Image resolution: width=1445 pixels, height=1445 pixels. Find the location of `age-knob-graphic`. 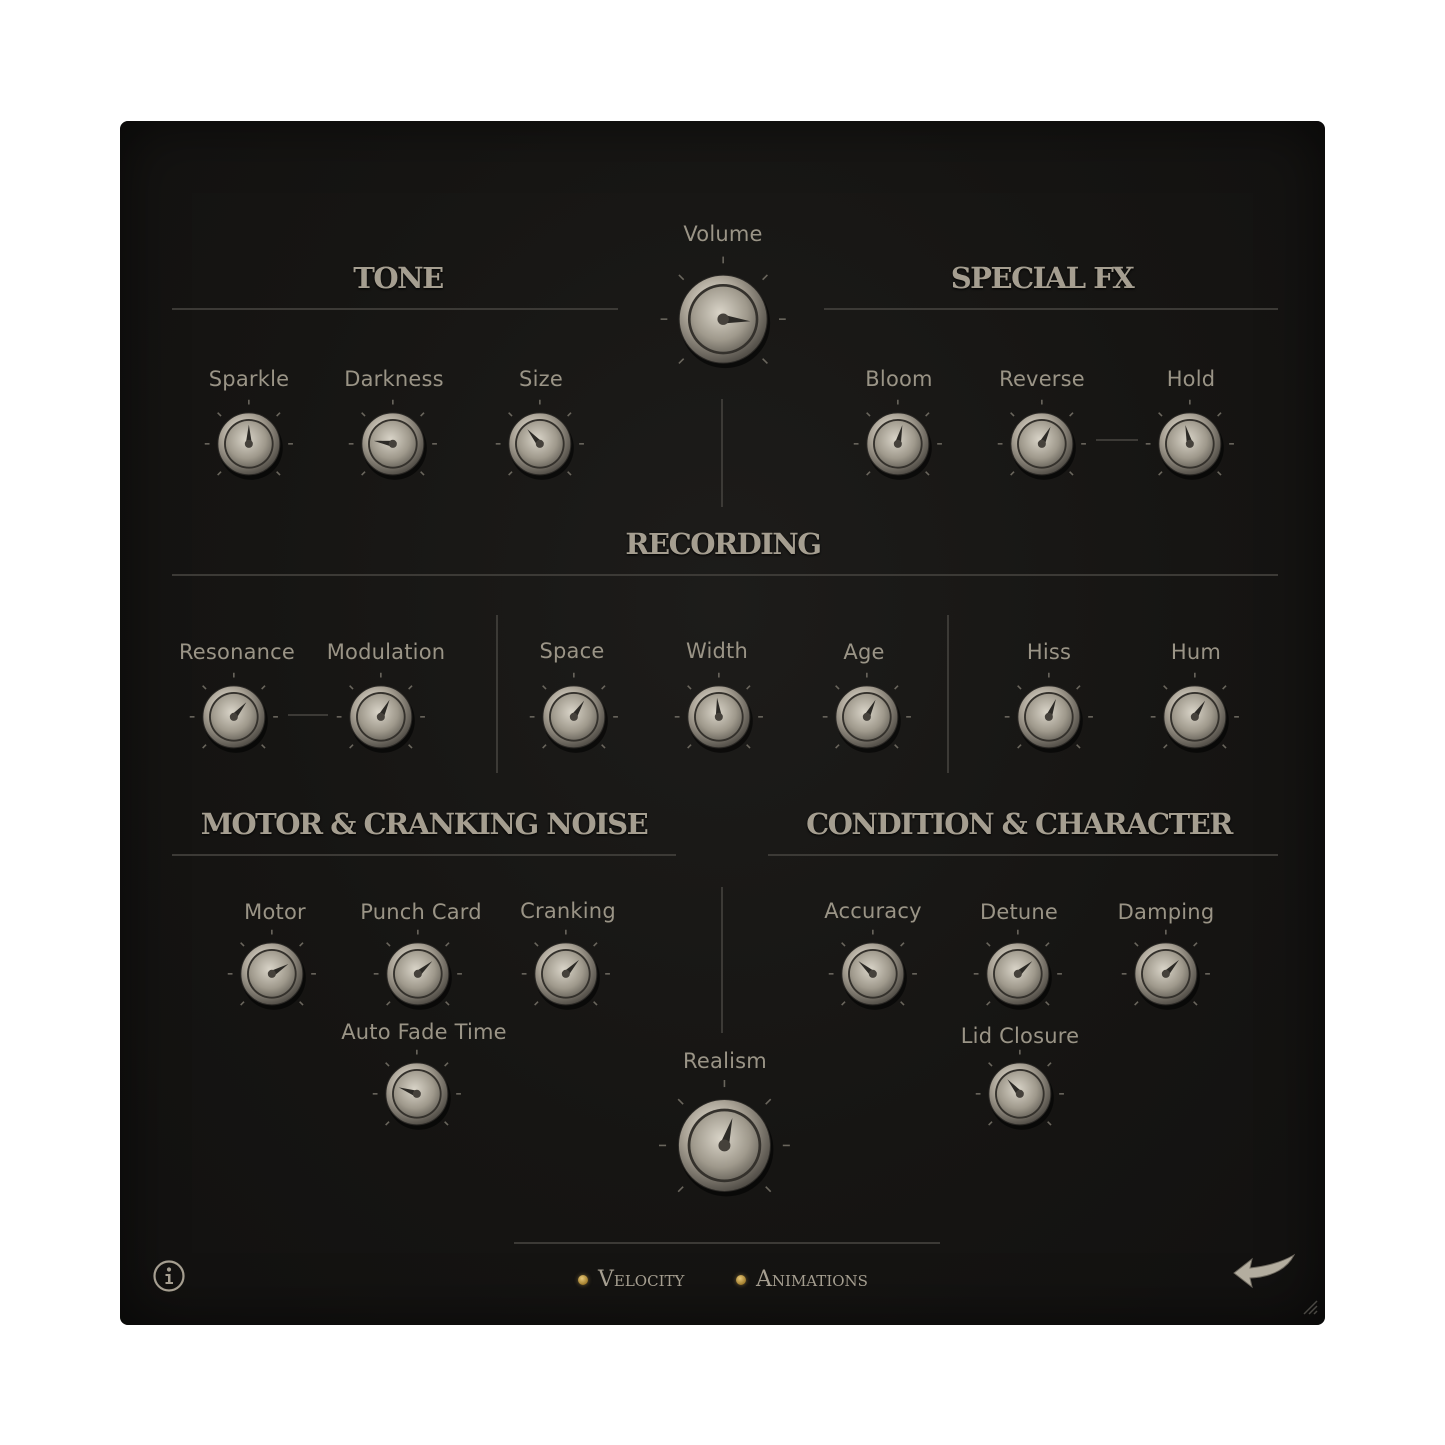

age-knob-graphic is located at coordinates (867, 713).